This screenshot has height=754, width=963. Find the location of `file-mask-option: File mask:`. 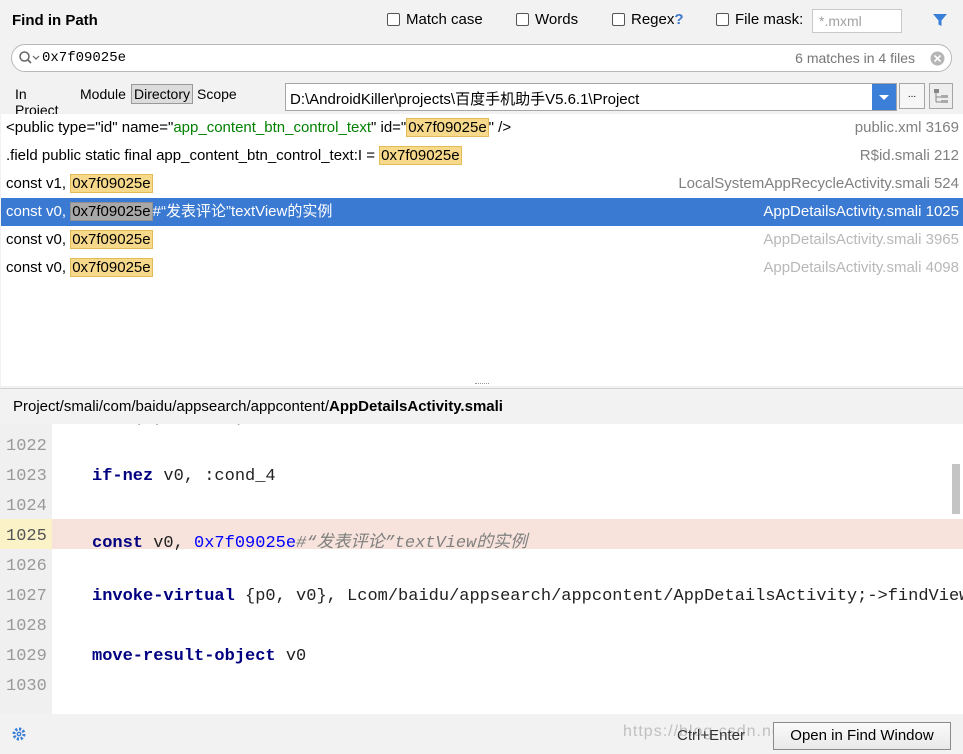

file-mask-option: File mask: is located at coordinates (759, 19).